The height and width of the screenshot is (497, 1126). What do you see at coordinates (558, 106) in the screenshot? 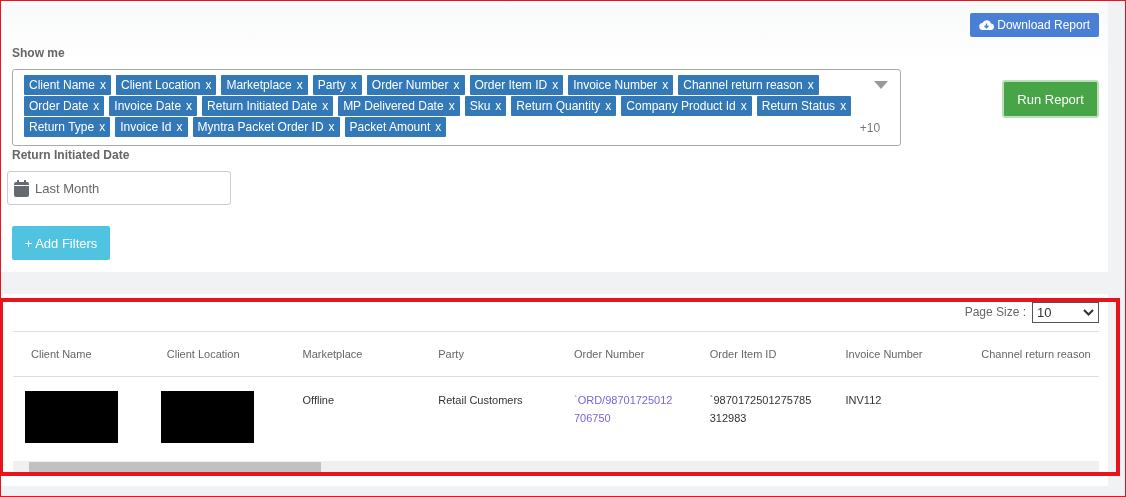
I see `tag-label: Return Quantity` at bounding box center [558, 106].